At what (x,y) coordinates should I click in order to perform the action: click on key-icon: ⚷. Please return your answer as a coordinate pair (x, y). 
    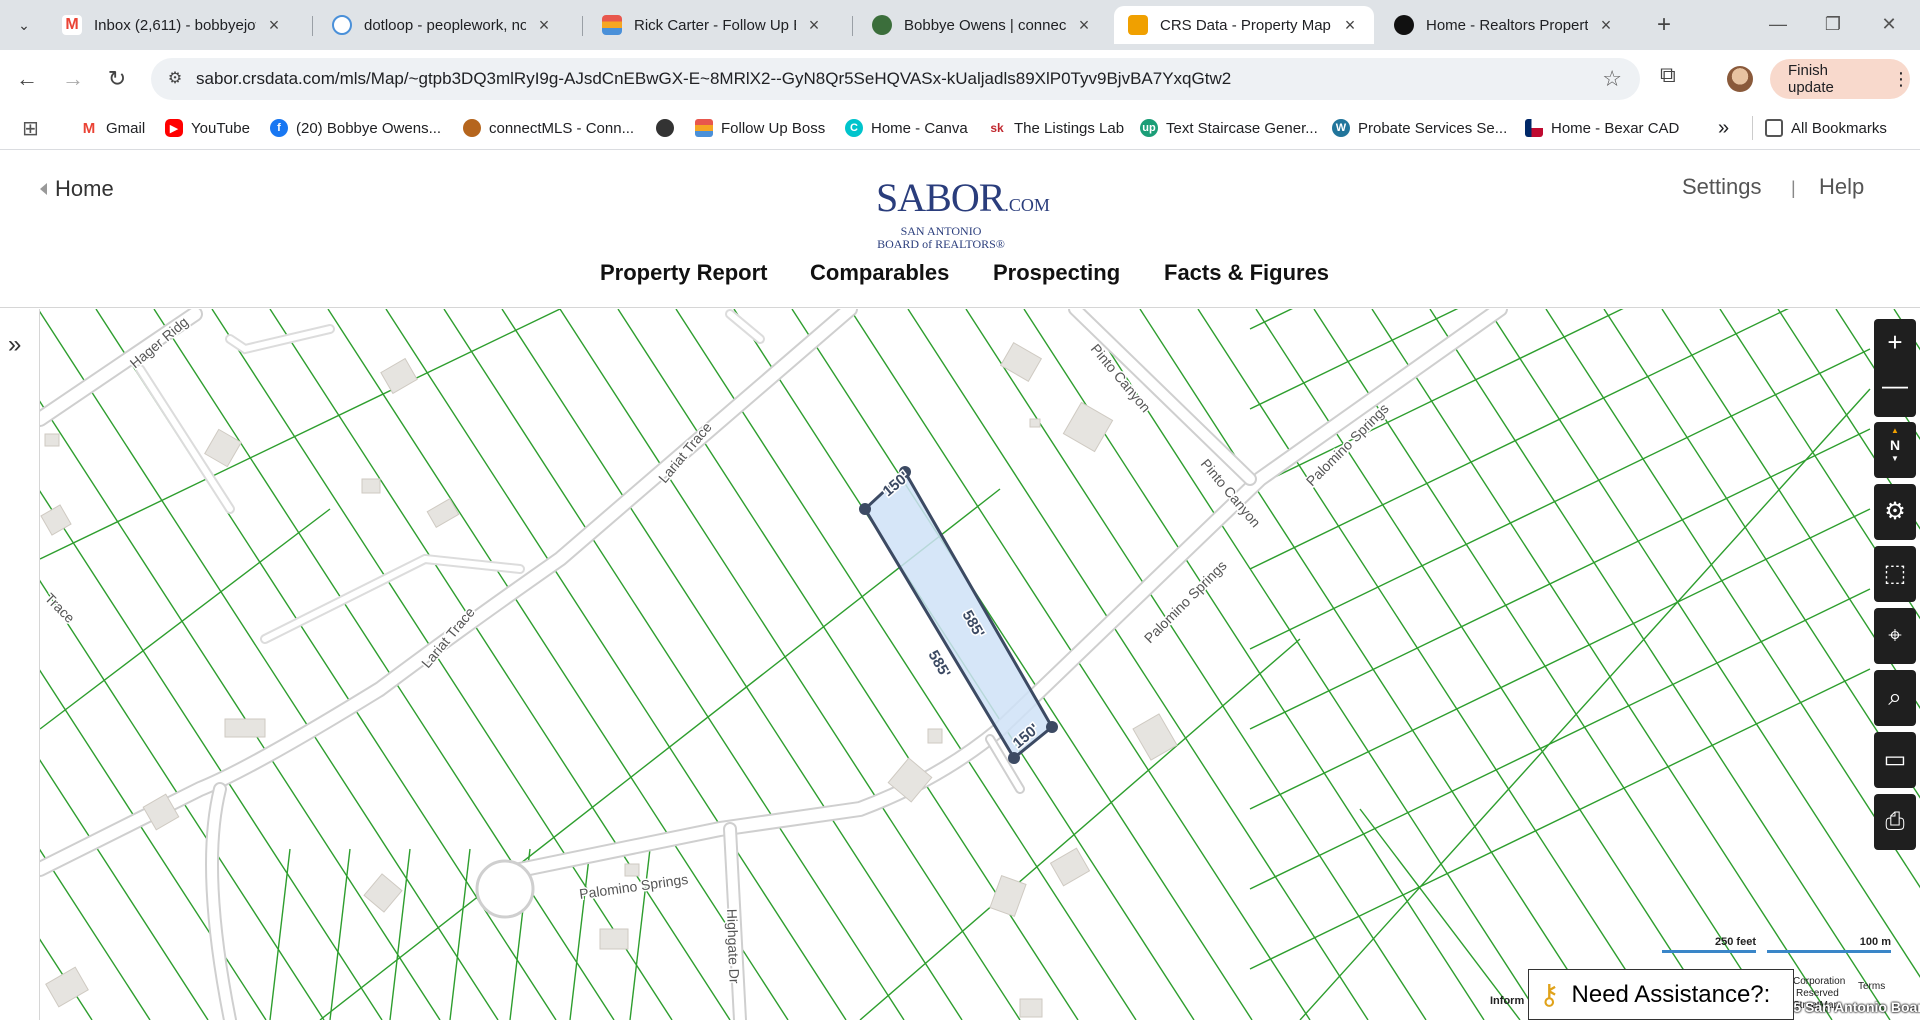
    Looking at the image, I should click on (1549, 994).